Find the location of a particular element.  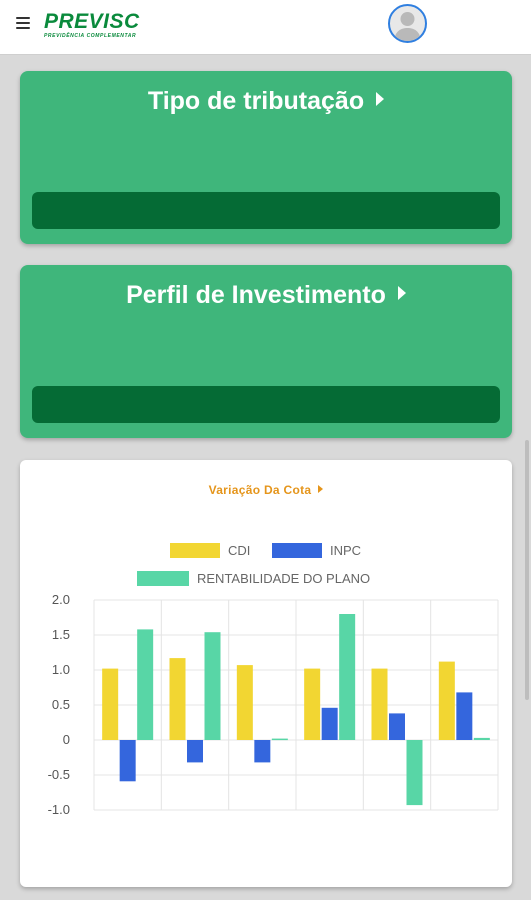

tax-type-card-title: Tipo de tributação is located at coordinates (266, 101).